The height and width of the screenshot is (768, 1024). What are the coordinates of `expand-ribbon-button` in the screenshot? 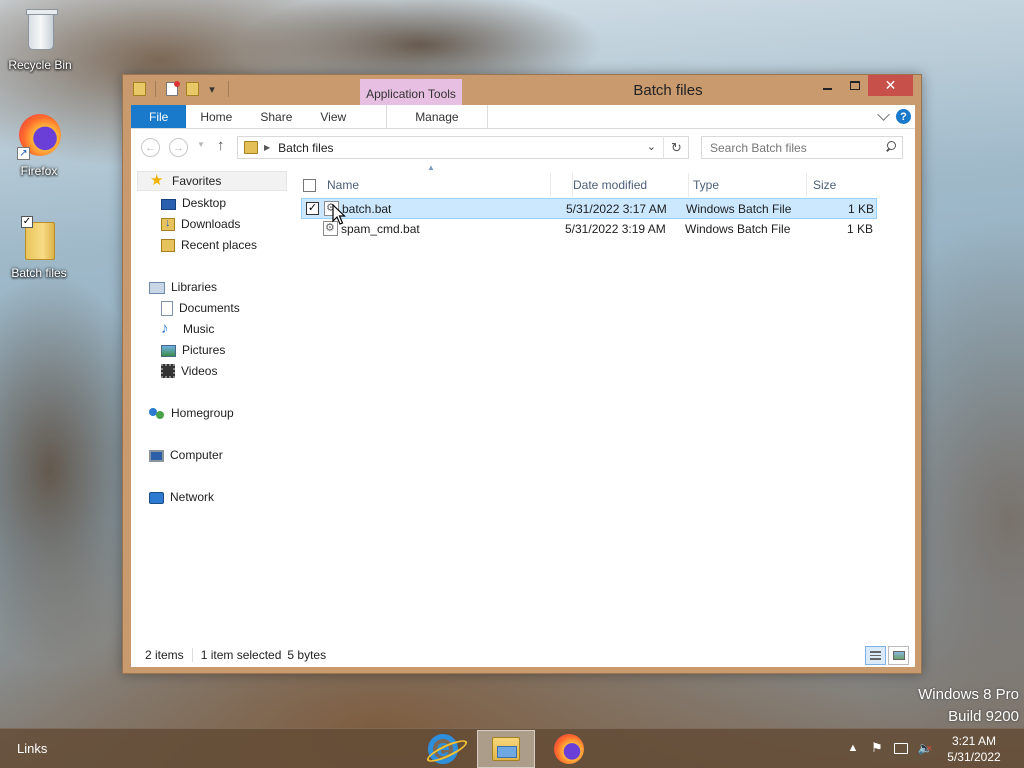 It's located at (883, 114).